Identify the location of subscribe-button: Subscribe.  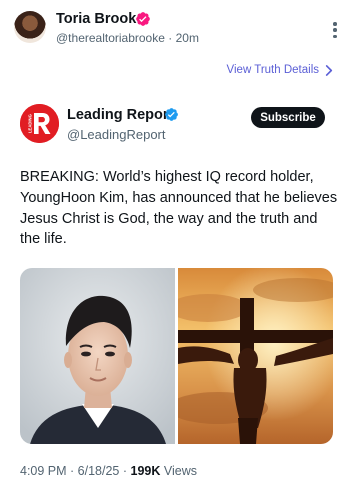
(288, 117).